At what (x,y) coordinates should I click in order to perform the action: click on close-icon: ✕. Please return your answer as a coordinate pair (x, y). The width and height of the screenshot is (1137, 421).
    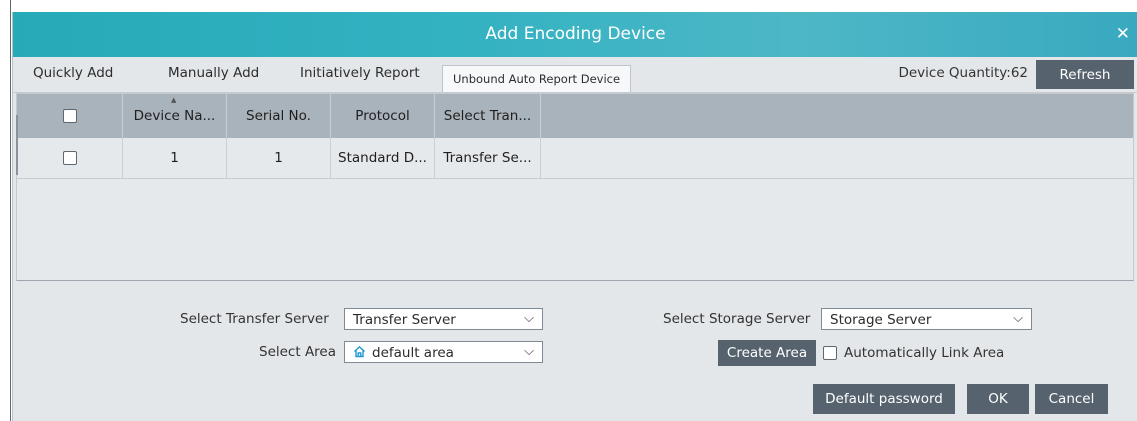
    Looking at the image, I should click on (1123, 34).